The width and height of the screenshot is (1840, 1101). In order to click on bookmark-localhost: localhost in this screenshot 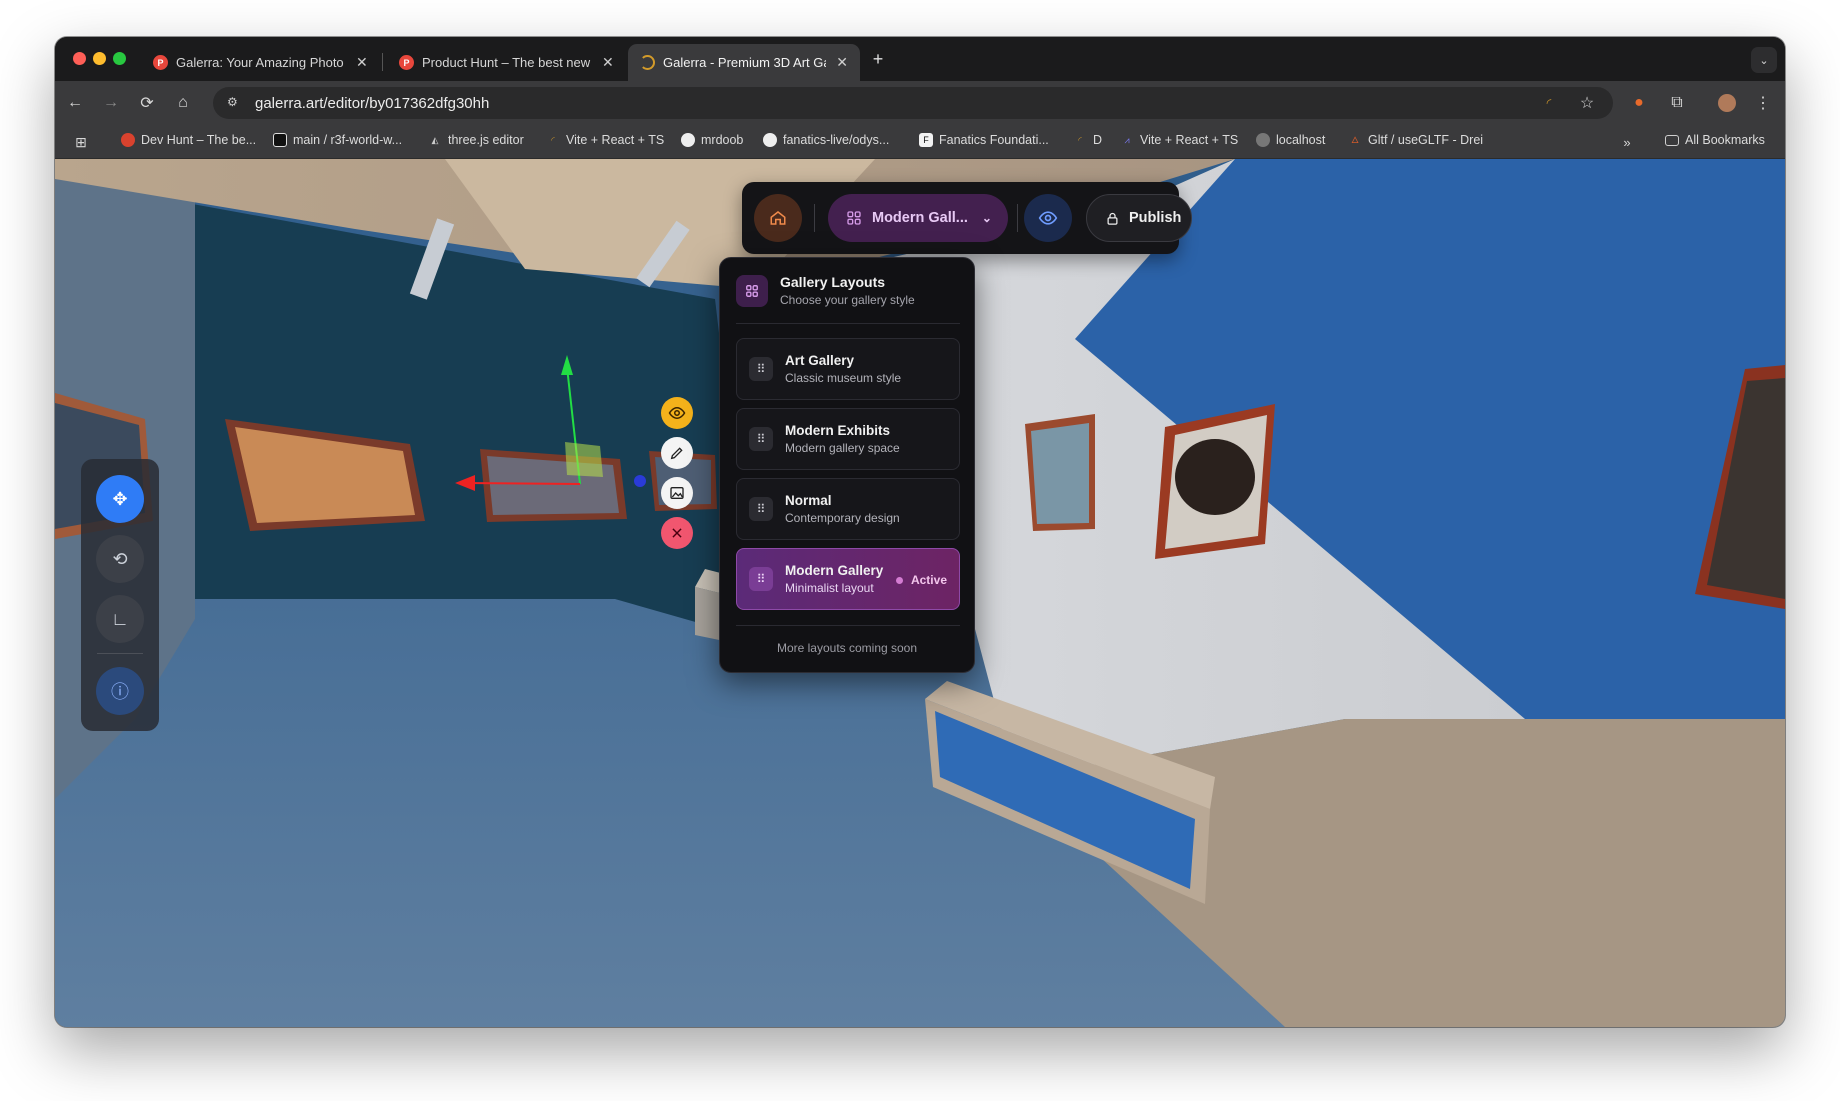, I will do `click(1290, 140)`.